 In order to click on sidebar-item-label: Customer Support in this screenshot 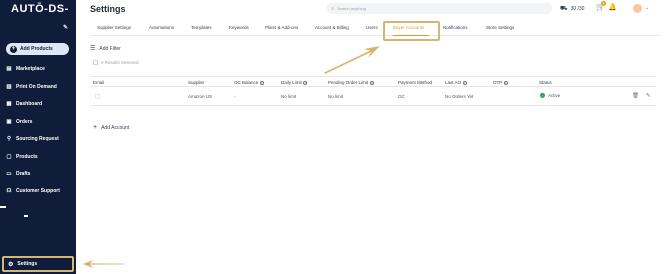, I will do `click(38, 190)`.